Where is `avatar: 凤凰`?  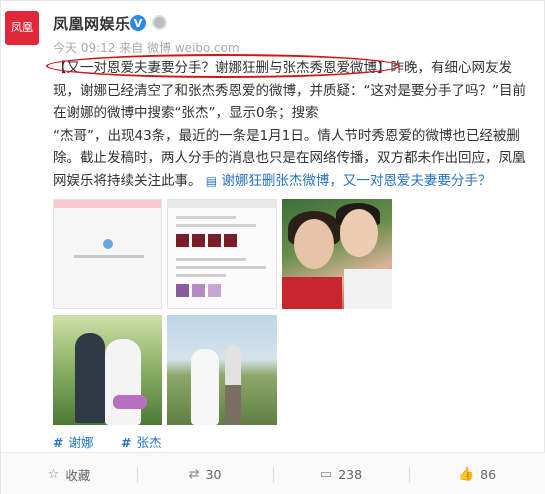 avatar: 凤凰 is located at coordinates (22, 28).